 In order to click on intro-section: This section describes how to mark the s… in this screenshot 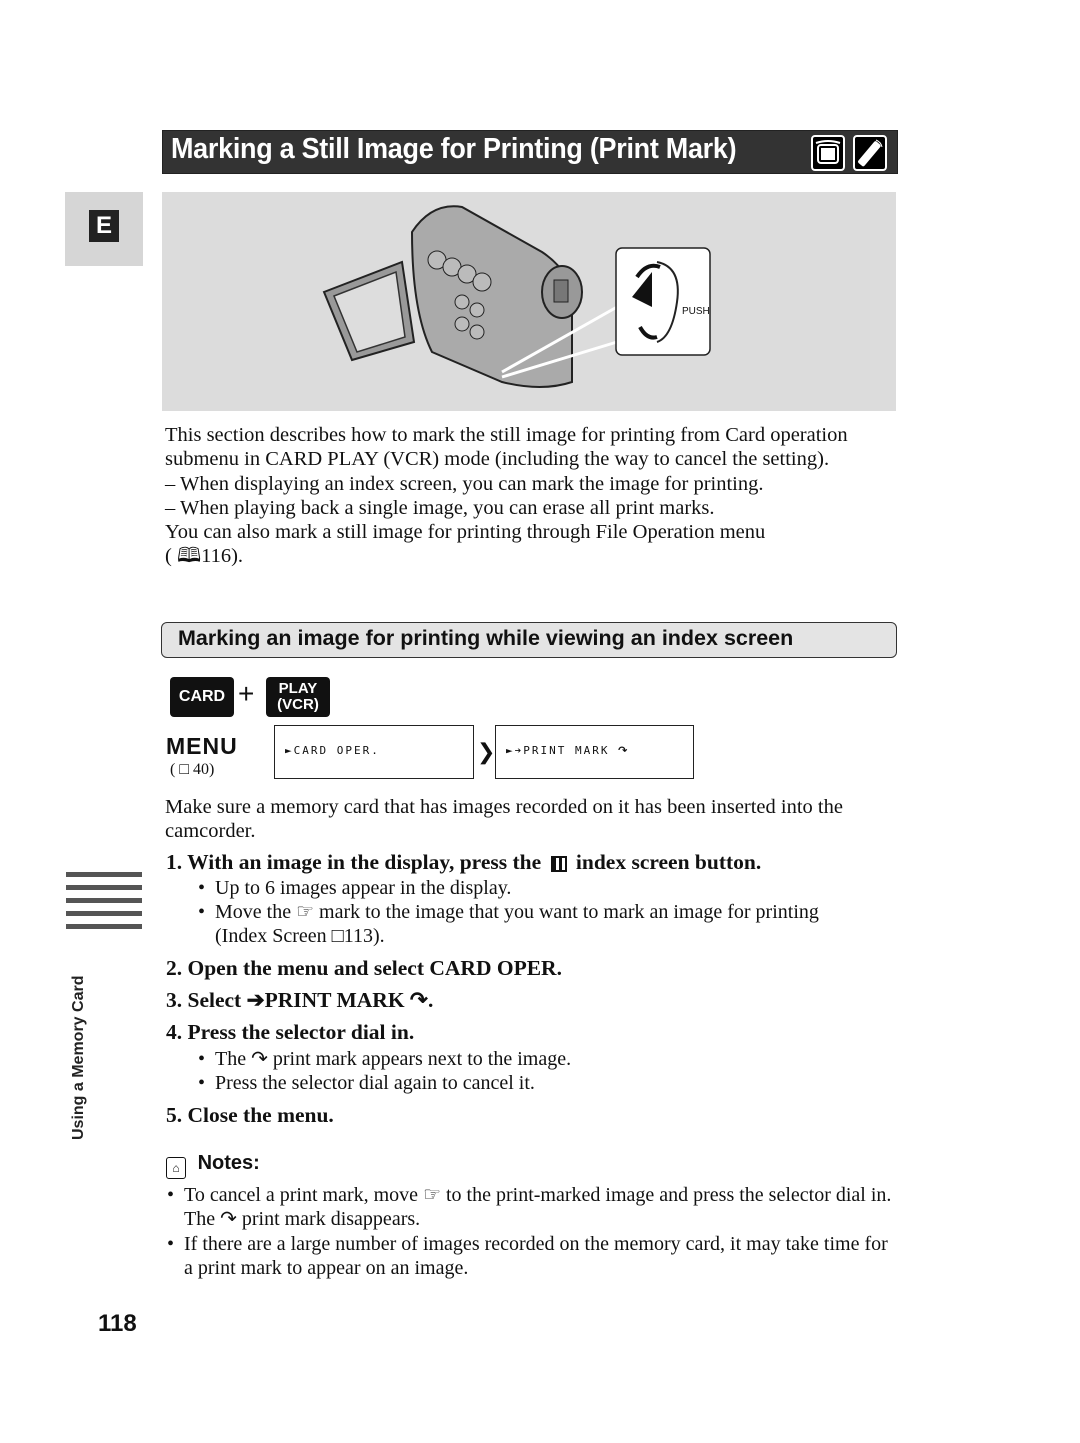, I will do `click(535, 496)`.